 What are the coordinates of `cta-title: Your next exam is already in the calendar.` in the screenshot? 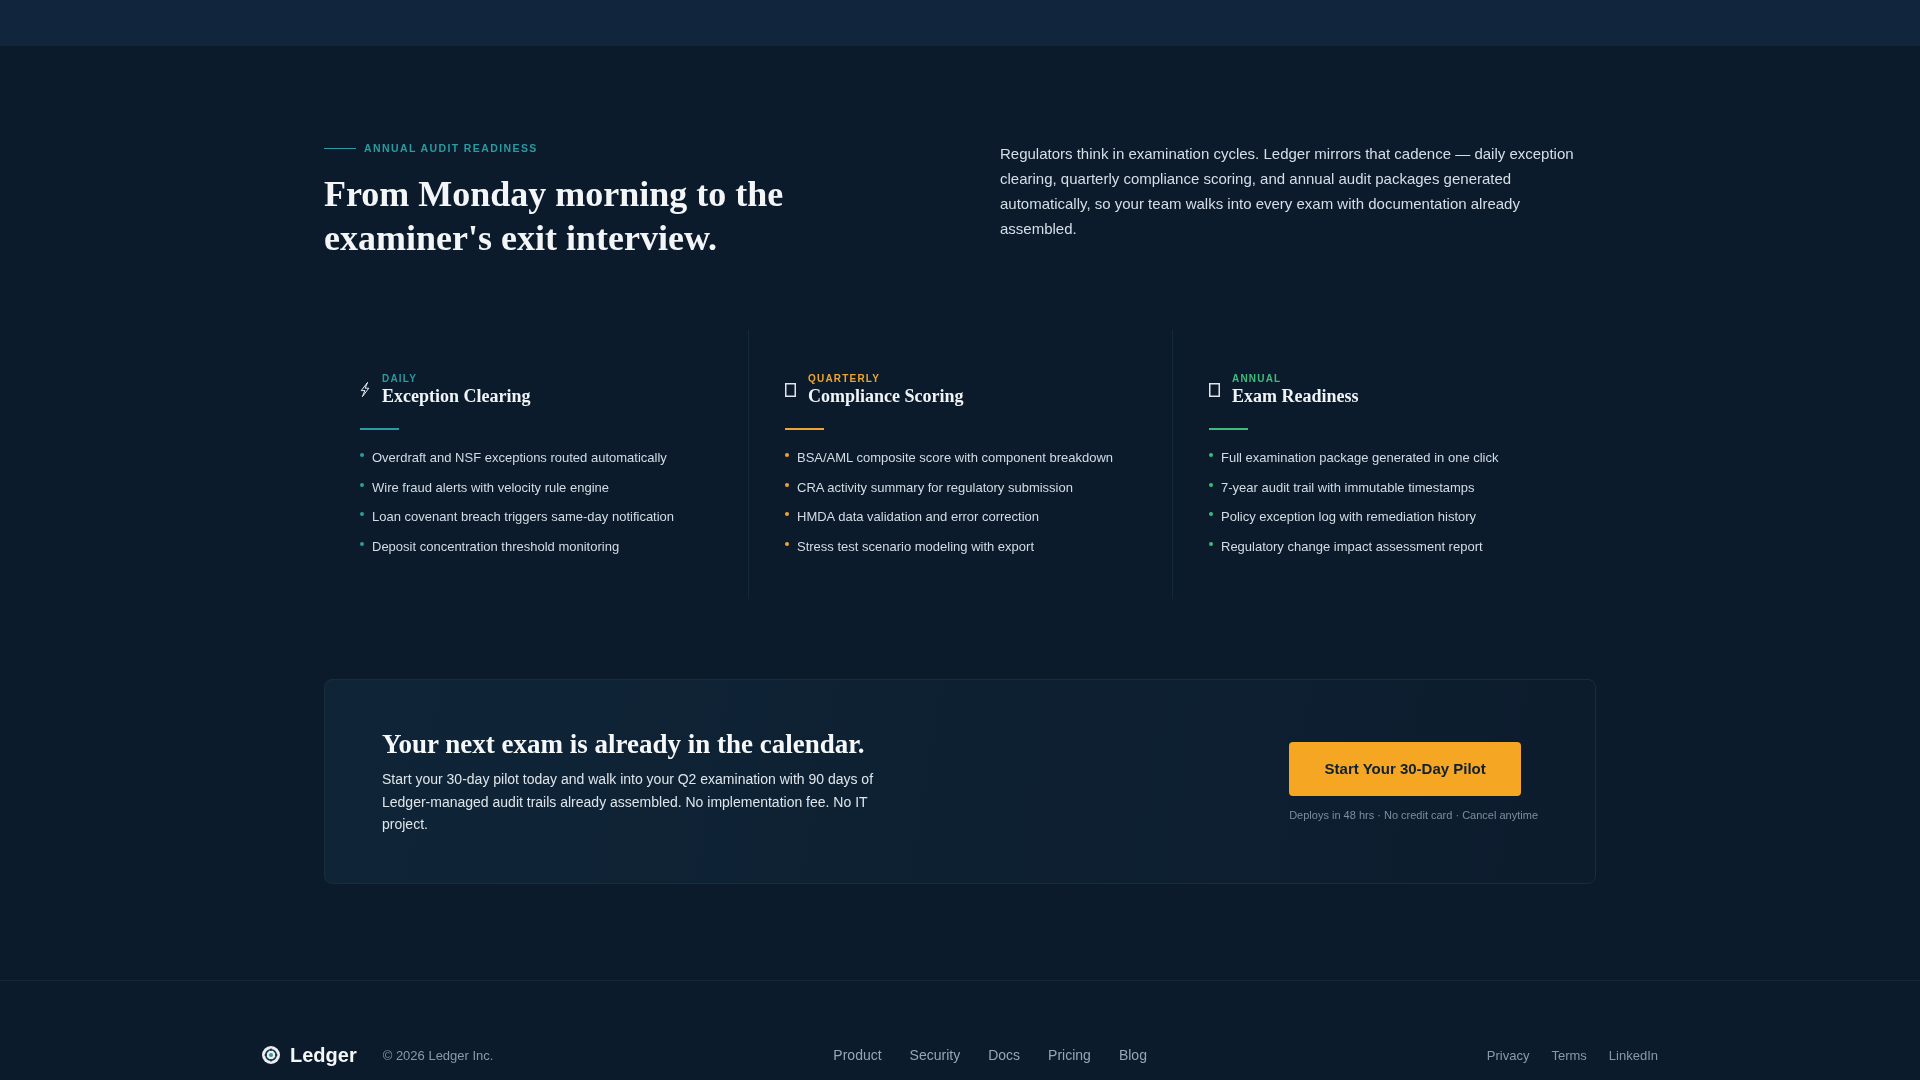 It's located at (624, 745).